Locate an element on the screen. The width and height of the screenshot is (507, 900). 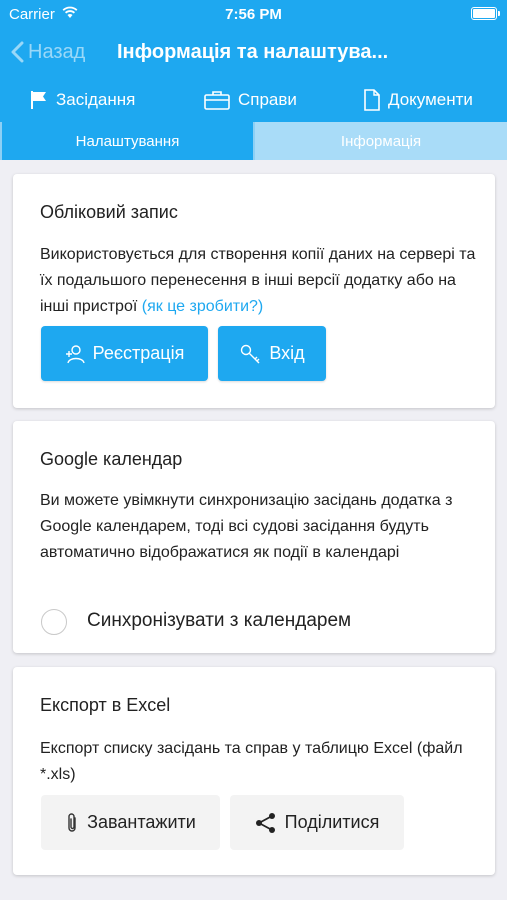
share-button: Поділитися is located at coordinates (317, 822).